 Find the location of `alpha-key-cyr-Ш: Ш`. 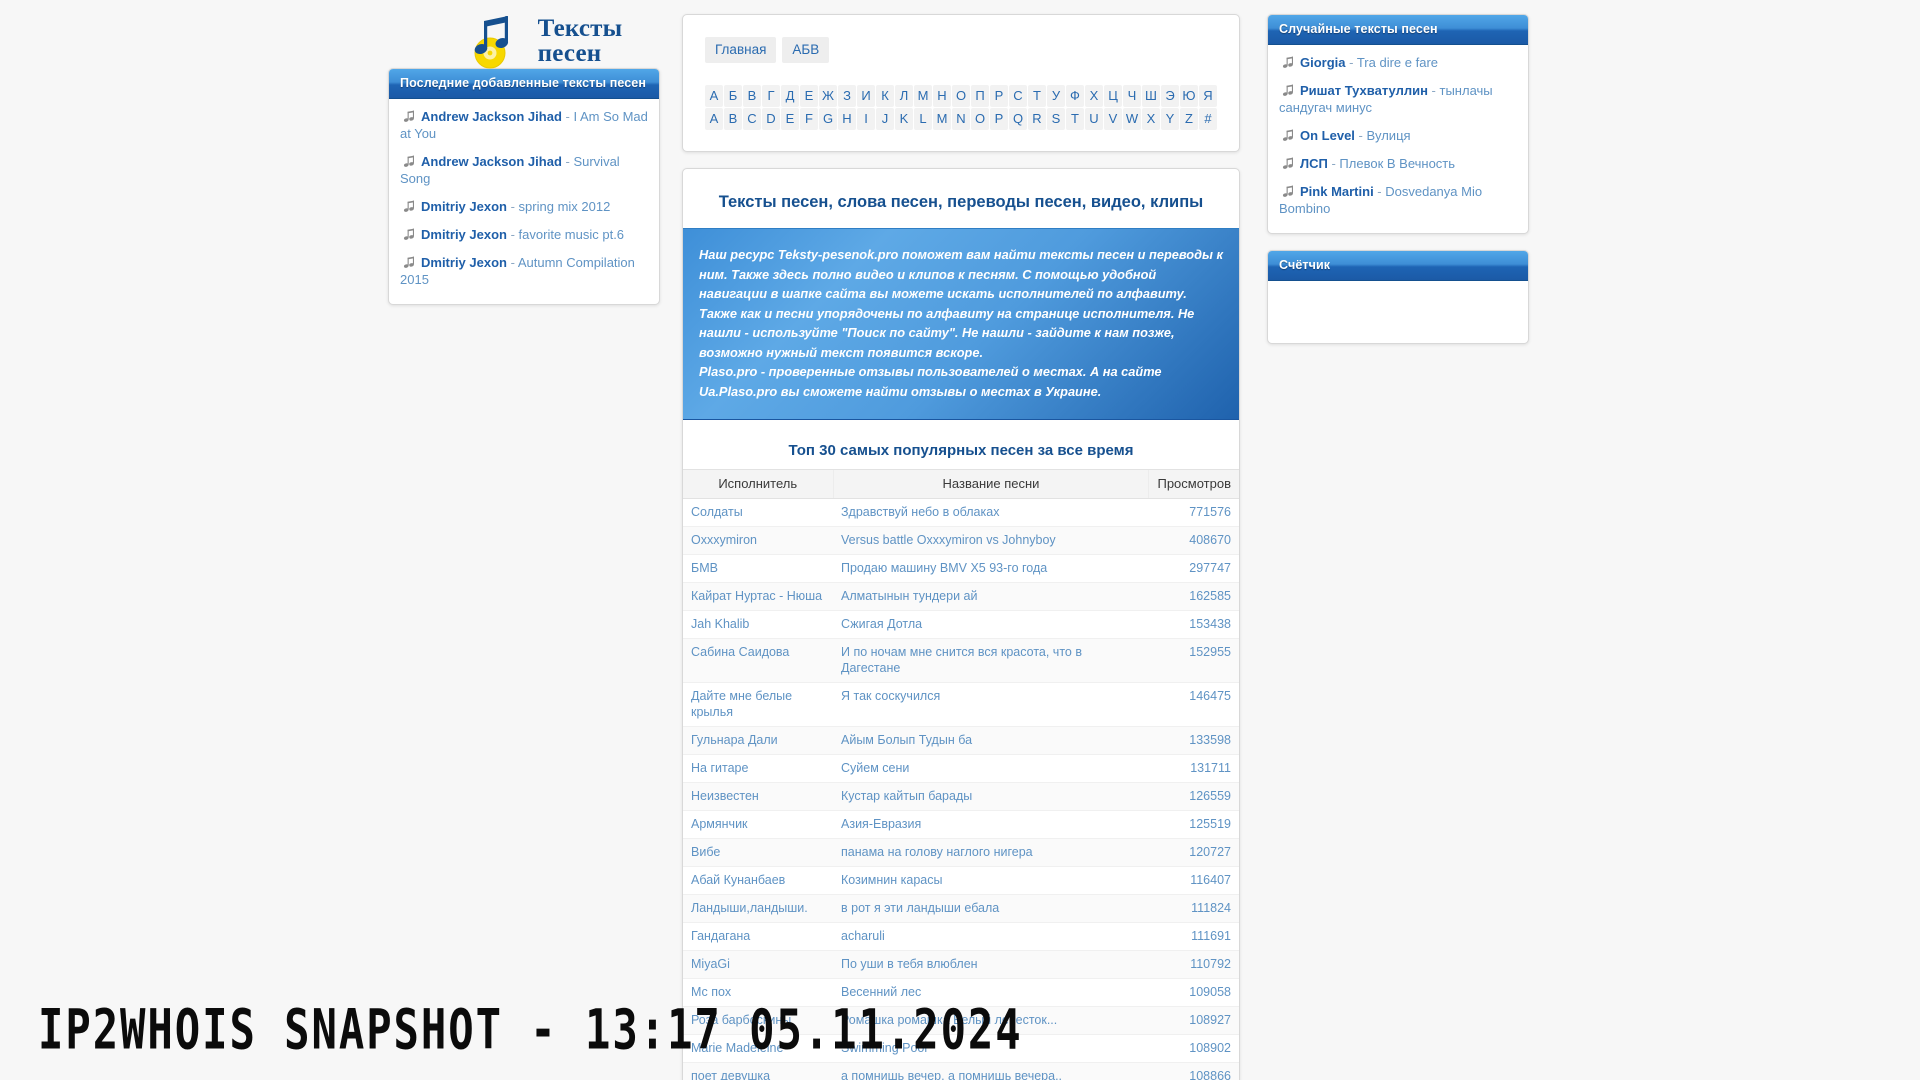

alpha-key-cyr-Ш: Ш is located at coordinates (1151, 96).